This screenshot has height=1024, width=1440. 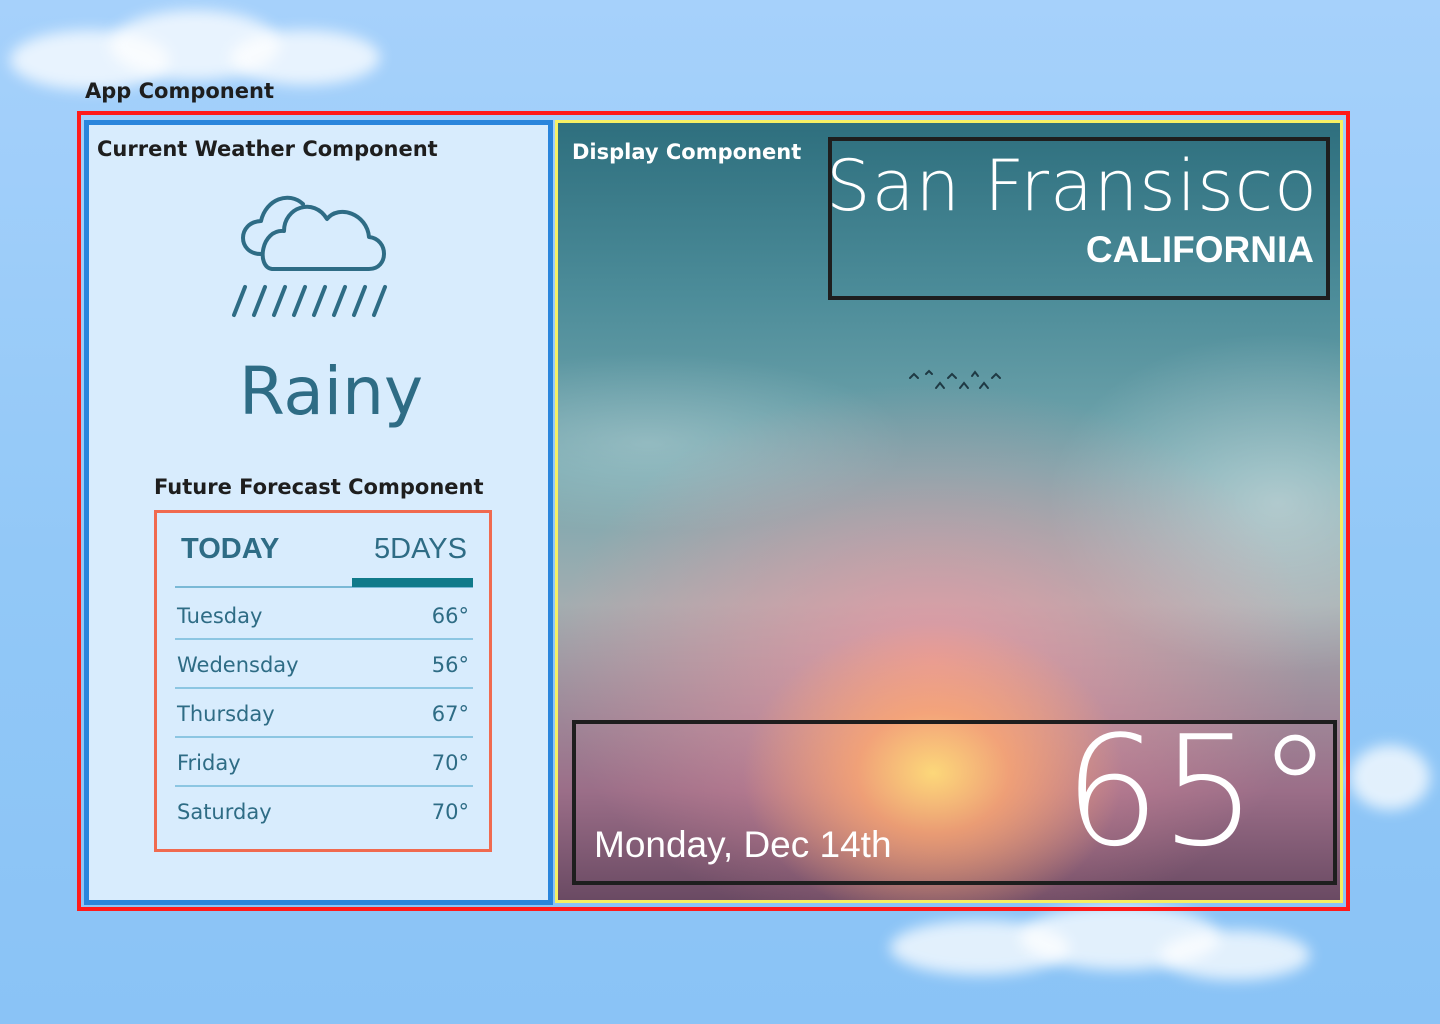 What do you see at coordinates (319, 487) in the screenshot?
I see `future-forecast-label: Future Forecast Component` at bounding box center [319, 487].